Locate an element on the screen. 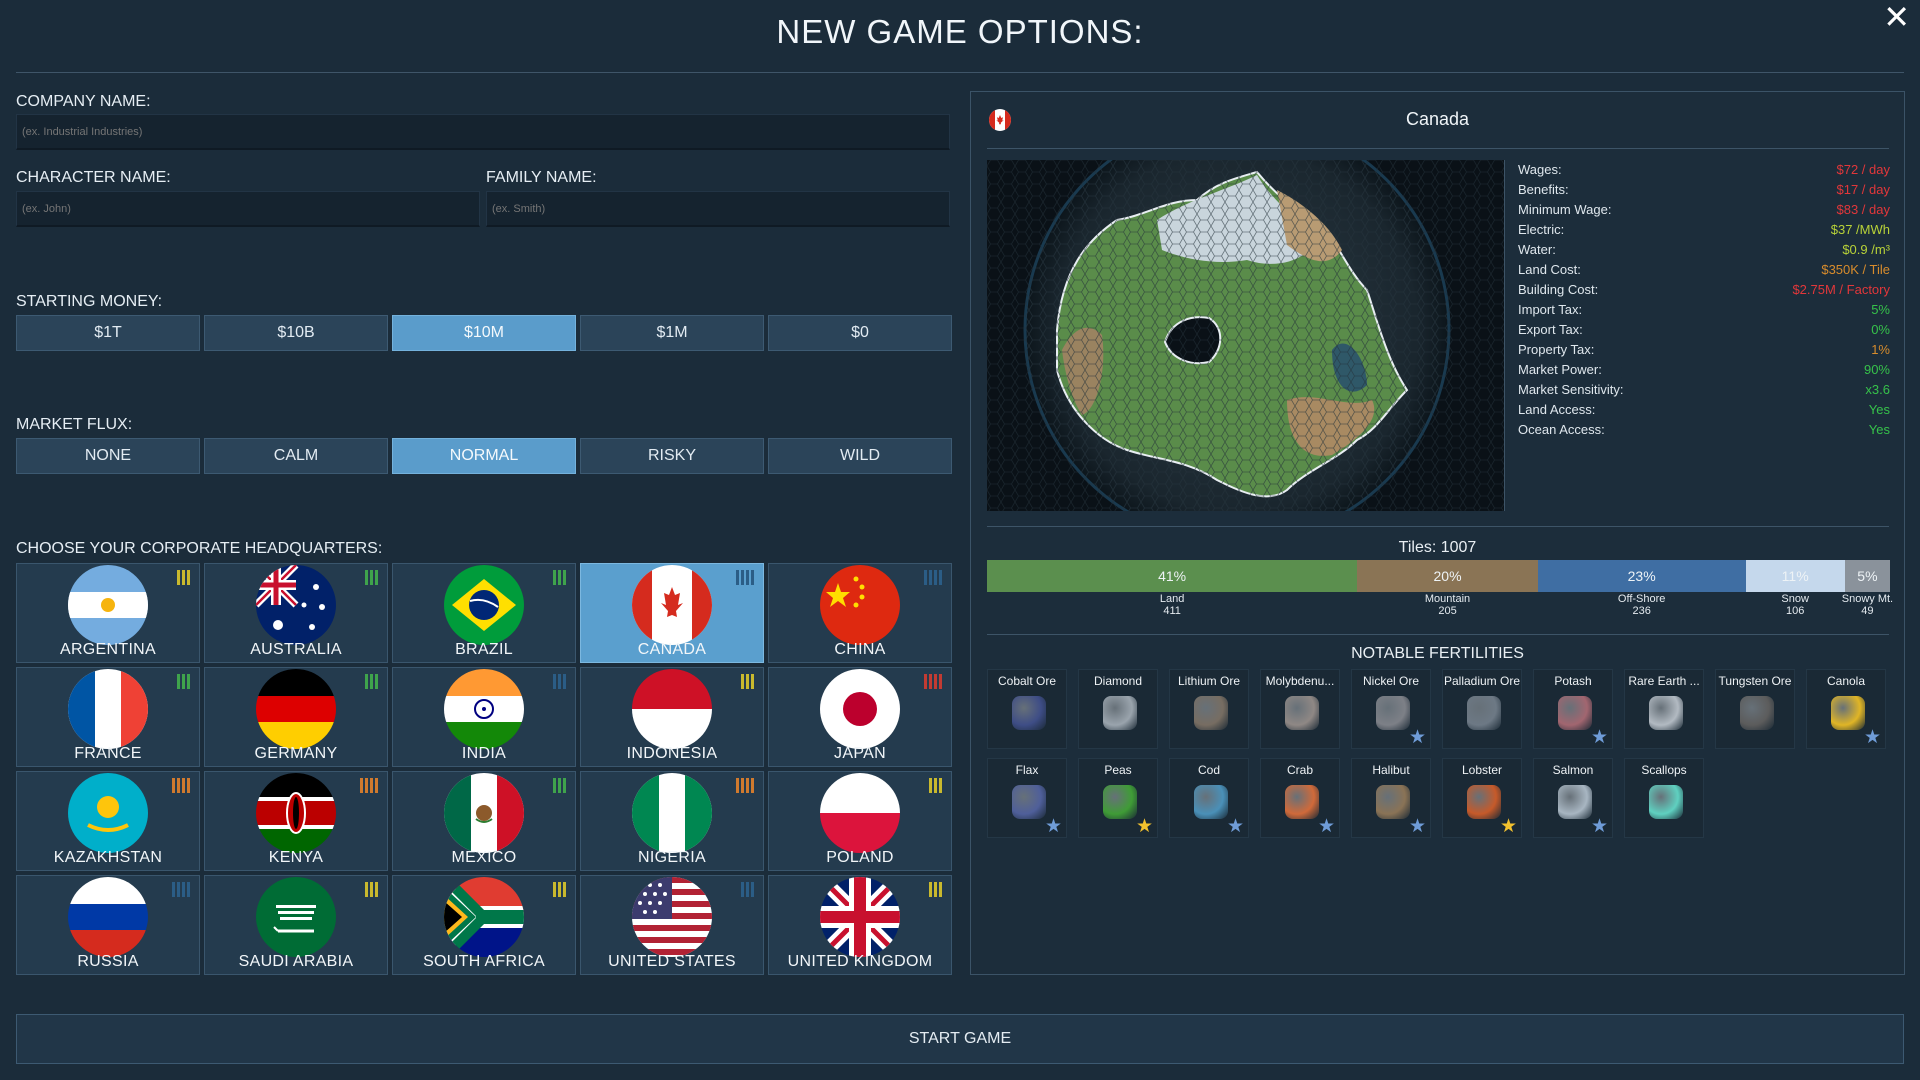 Image resolution: width=1920 pixels, height=1080 pixels. header-divider is located at coordinates (960, 72).